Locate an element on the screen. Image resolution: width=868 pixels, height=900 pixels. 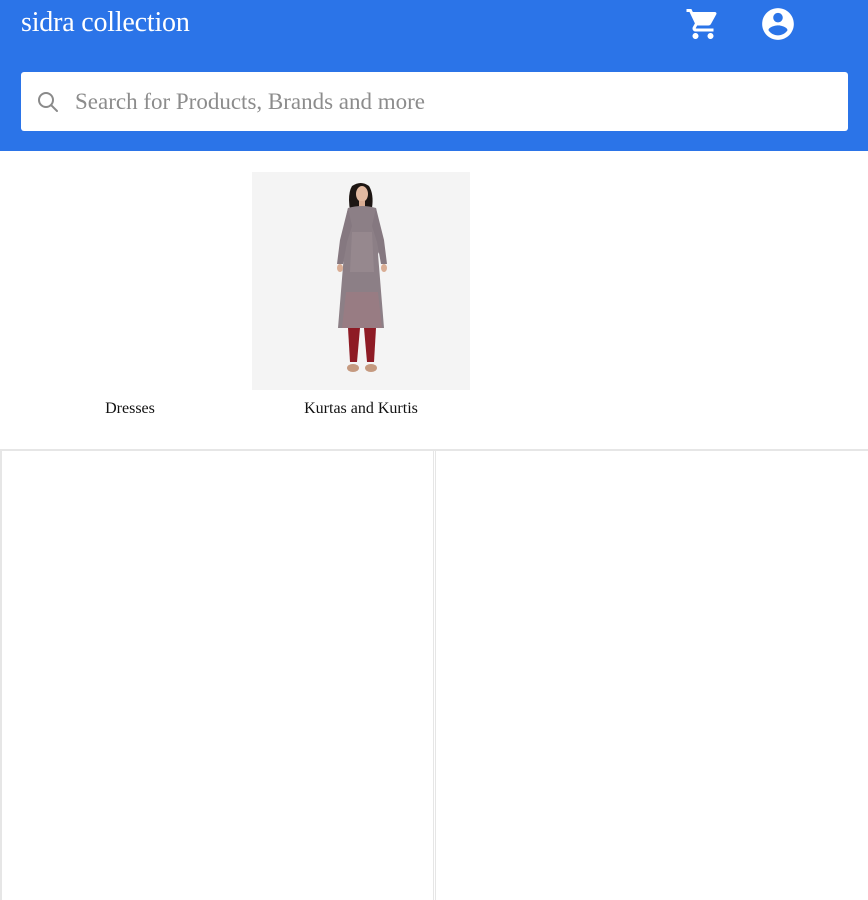
category-dresses: Dresses is located at coordinates (130, 295).